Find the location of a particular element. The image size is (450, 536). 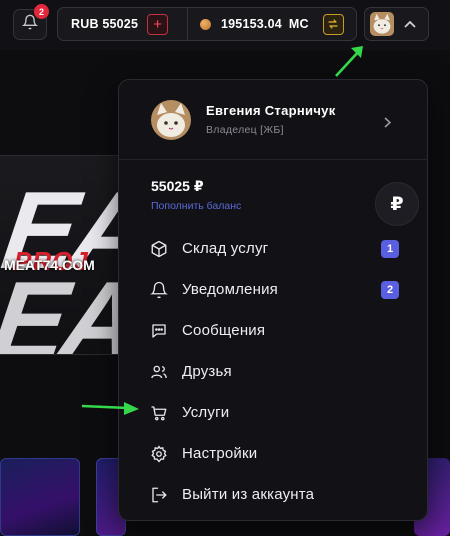

coin-icon is located at coordinates (205, 24).